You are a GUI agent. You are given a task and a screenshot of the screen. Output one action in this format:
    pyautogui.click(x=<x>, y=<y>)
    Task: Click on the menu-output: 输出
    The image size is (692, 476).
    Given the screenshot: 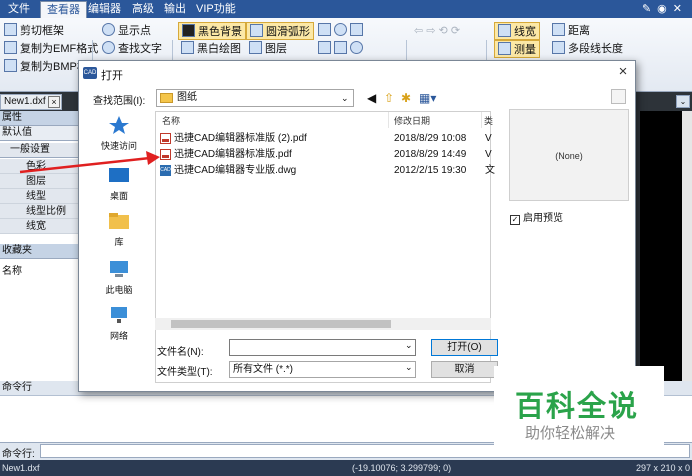 What is the action you would take?
    pyautogui.click(x=175, y=9)
    